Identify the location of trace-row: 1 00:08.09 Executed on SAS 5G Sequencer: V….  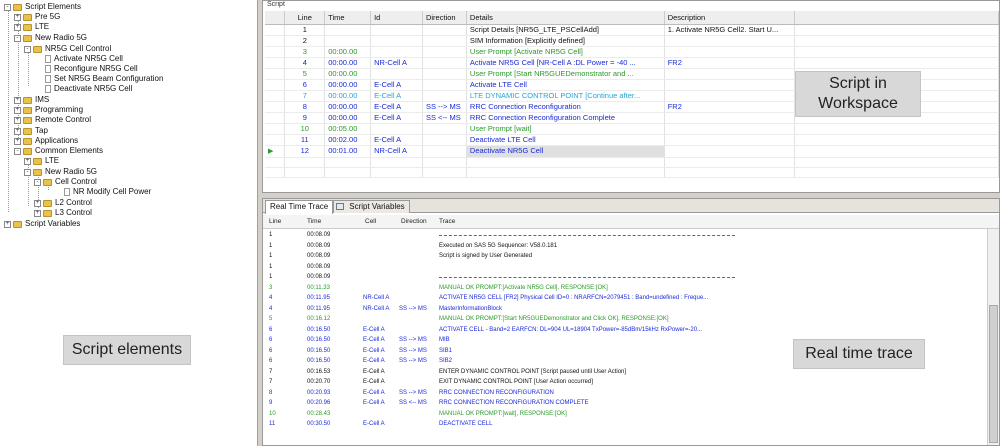
(618, 247).